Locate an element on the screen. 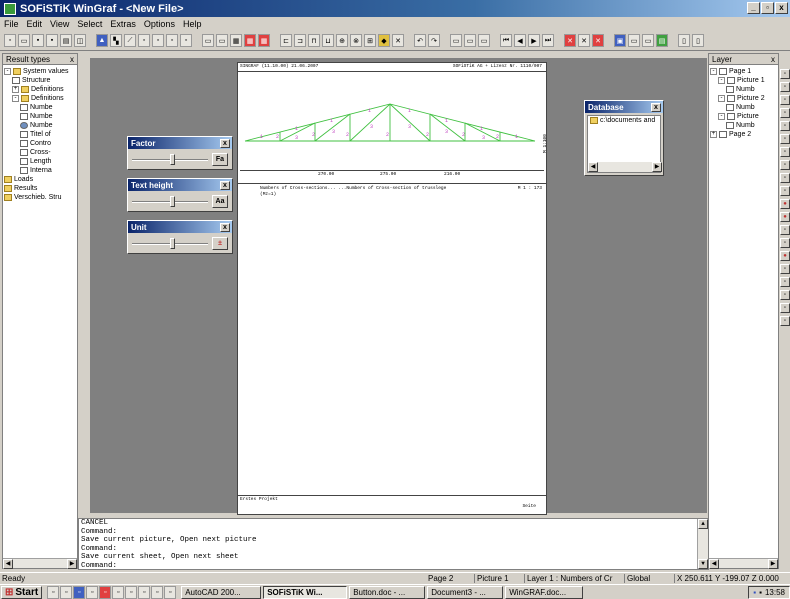 The image size is (790, 599). menu-edit: Edit is located at coordinates (35, 24).